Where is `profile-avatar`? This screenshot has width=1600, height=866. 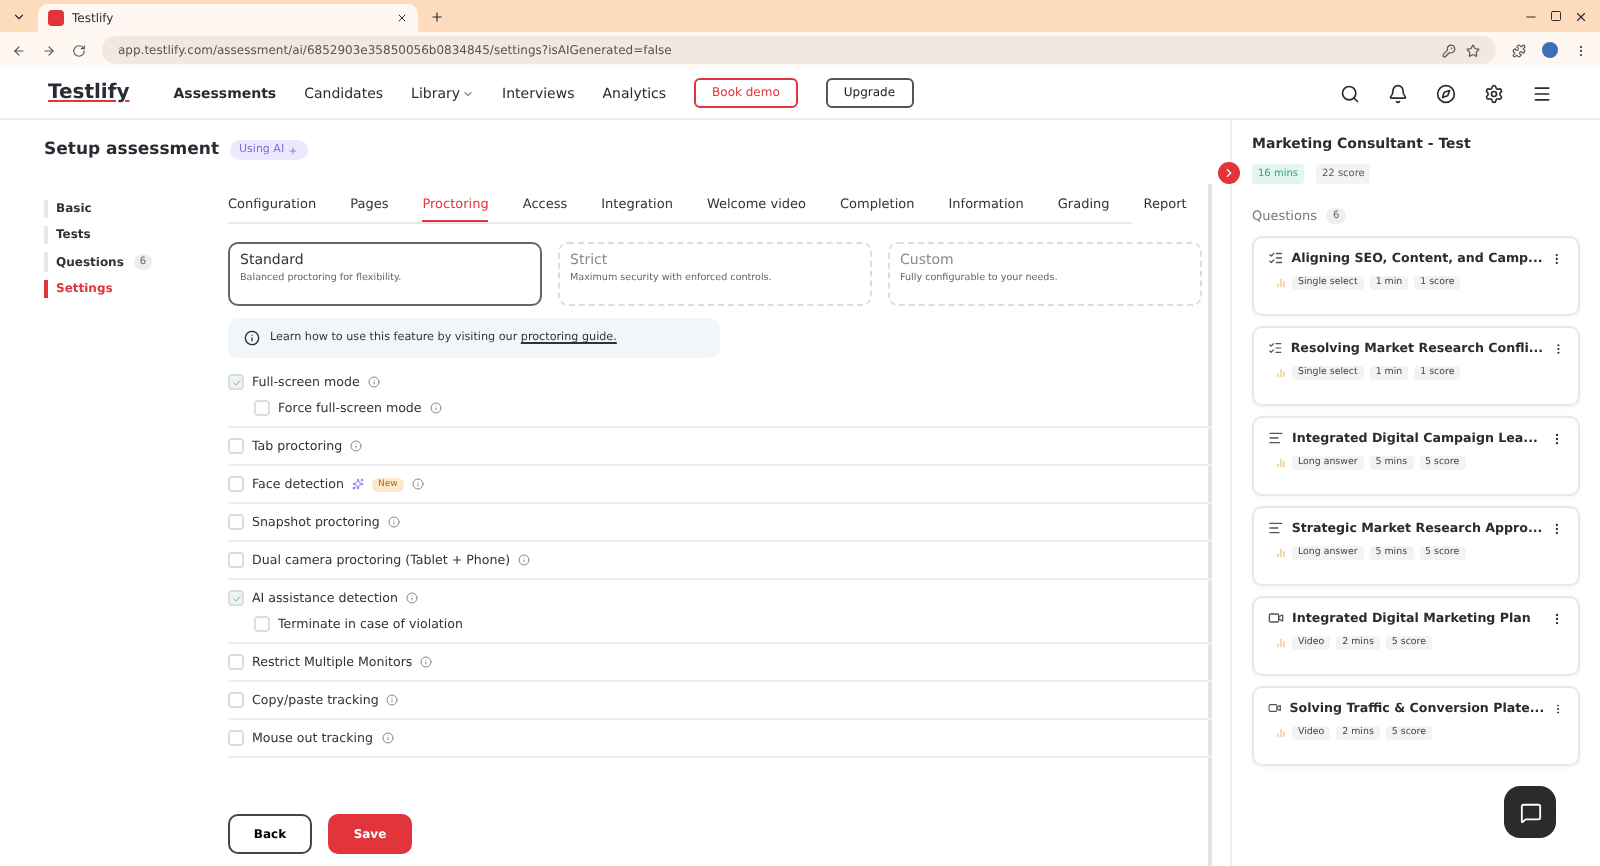 profile-avatar is located at coordinates (1550, 50).